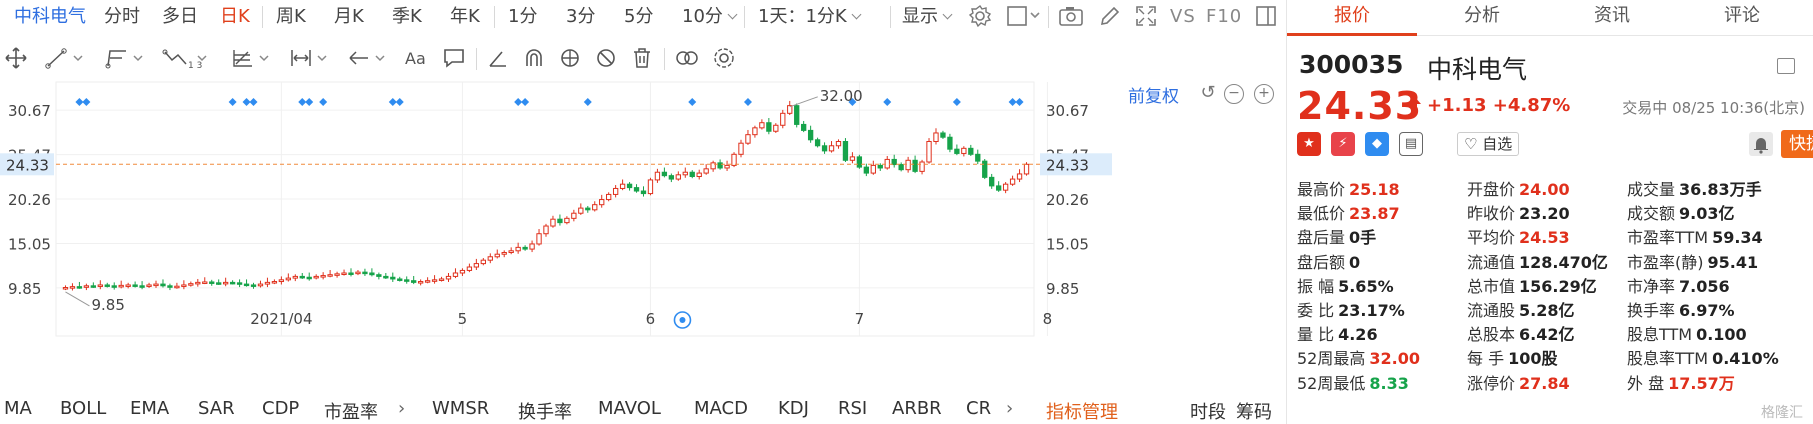 This screenshot has width=1813, height=424. Describe the element at coordinates (642, 58) in the screenshot. I see `trash-icon` at that location.